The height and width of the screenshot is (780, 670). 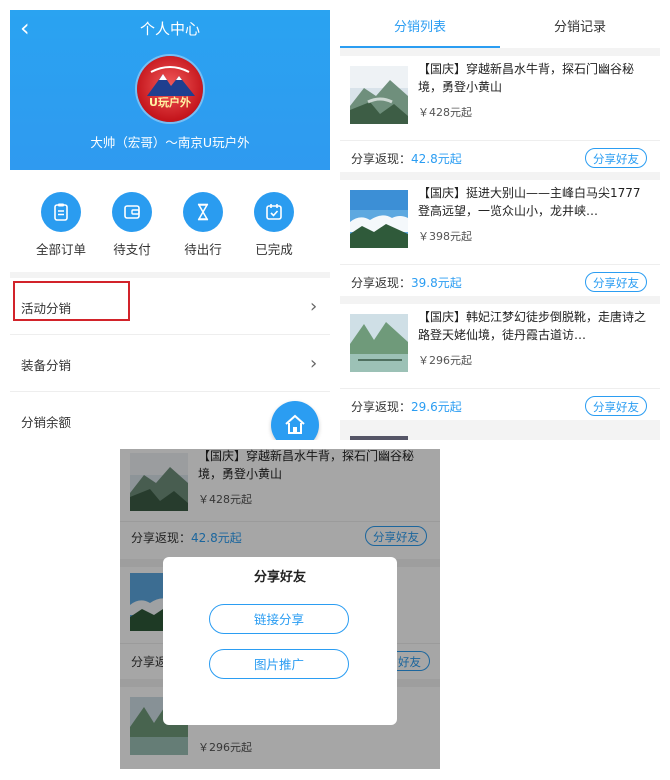 I want to click on lake-photo-icon, so click(x=379, y=343).